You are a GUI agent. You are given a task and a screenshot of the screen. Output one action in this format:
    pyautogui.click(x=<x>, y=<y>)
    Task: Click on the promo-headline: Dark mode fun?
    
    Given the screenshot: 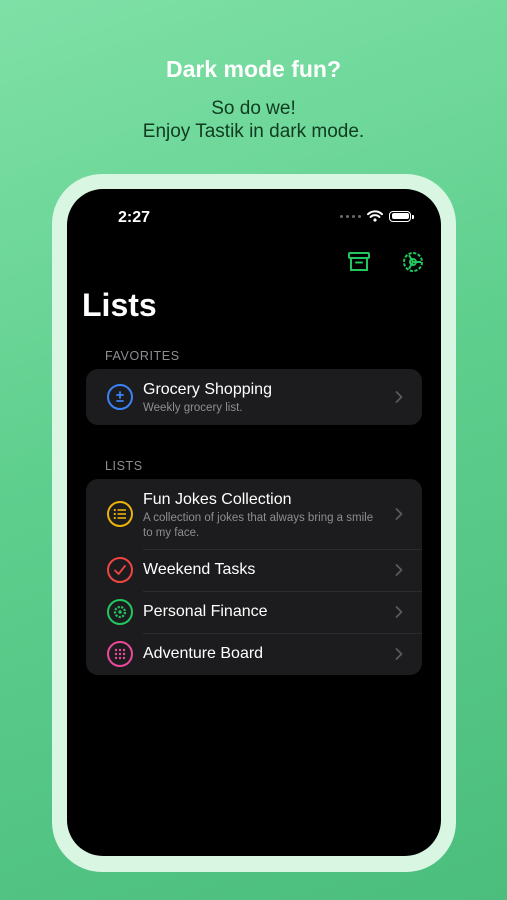 What is the action you would take?
    pyautogui.click(x=253, y=69)
    